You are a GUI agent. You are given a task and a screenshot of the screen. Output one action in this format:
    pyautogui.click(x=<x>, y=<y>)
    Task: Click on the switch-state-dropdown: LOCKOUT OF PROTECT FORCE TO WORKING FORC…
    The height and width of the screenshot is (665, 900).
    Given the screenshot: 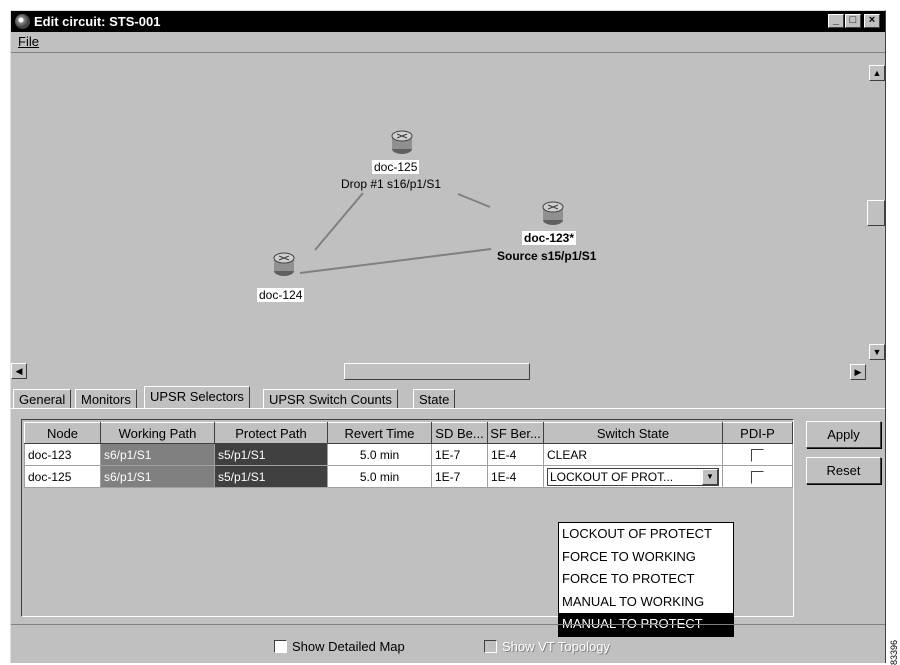 What is the action you would take?
    pyautogui.click(x=646, y=579)
    